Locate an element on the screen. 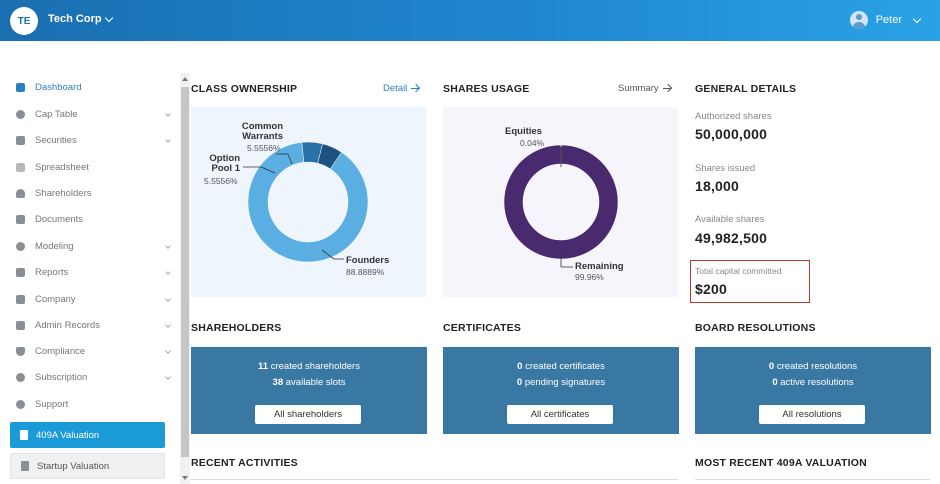 The height and width of the screenshot is (484, 940). user-menu: Peter is located at coordinates (885, 20).